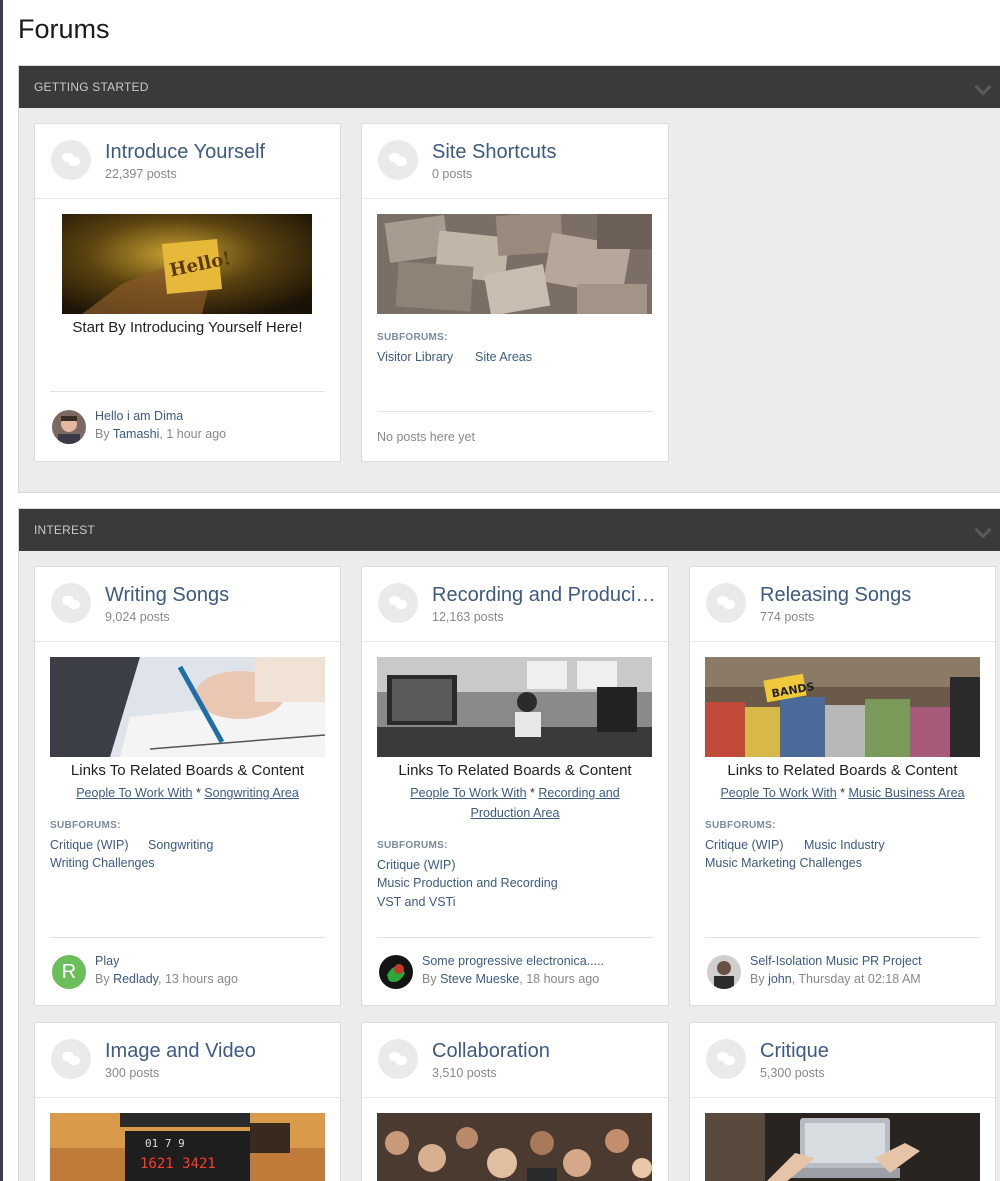  I want to click on forum-banner-image: BANDS, so click(842, 707).